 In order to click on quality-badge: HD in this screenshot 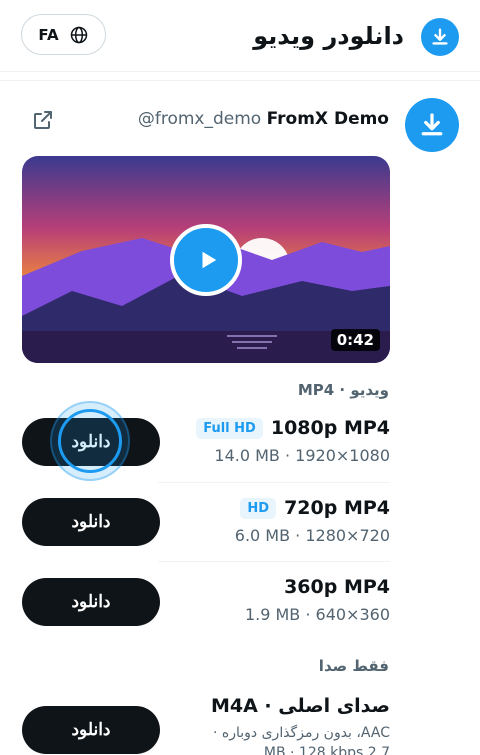, I will do `click(258, 508)`.